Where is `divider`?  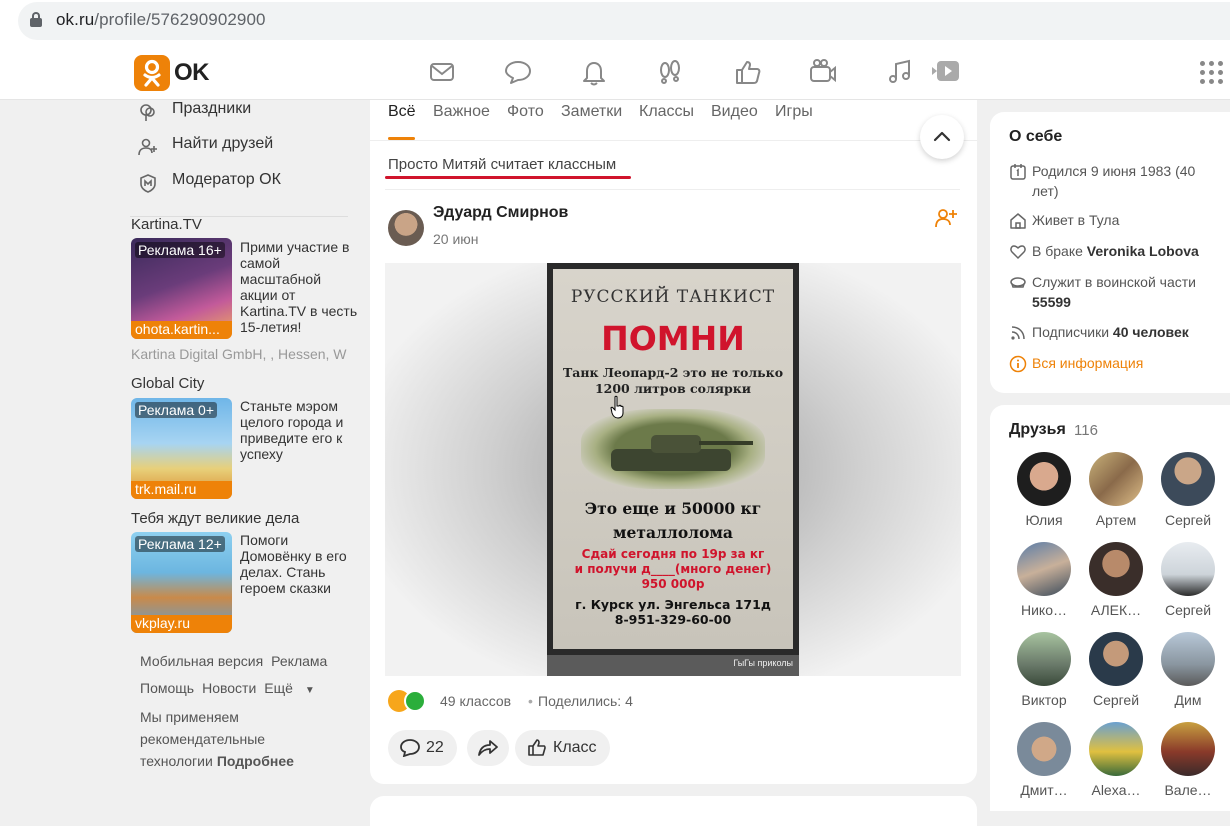
divider is located at coordinates (672, 189).